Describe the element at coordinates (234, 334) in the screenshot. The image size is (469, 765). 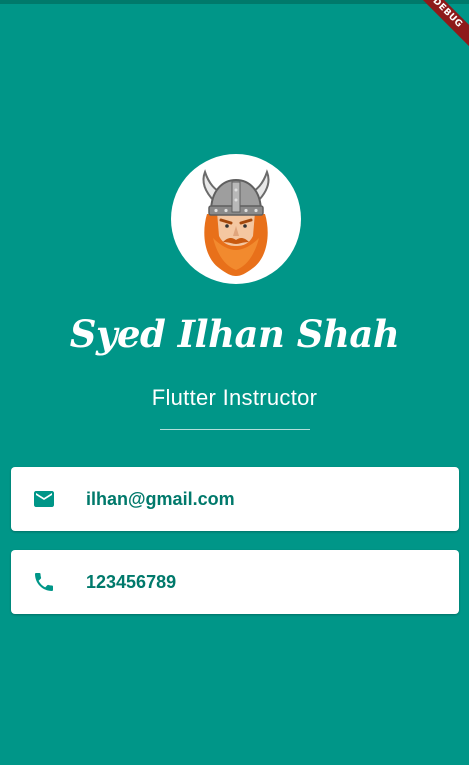
I see `profile-name: Syed Ilhan Shah` at that location.